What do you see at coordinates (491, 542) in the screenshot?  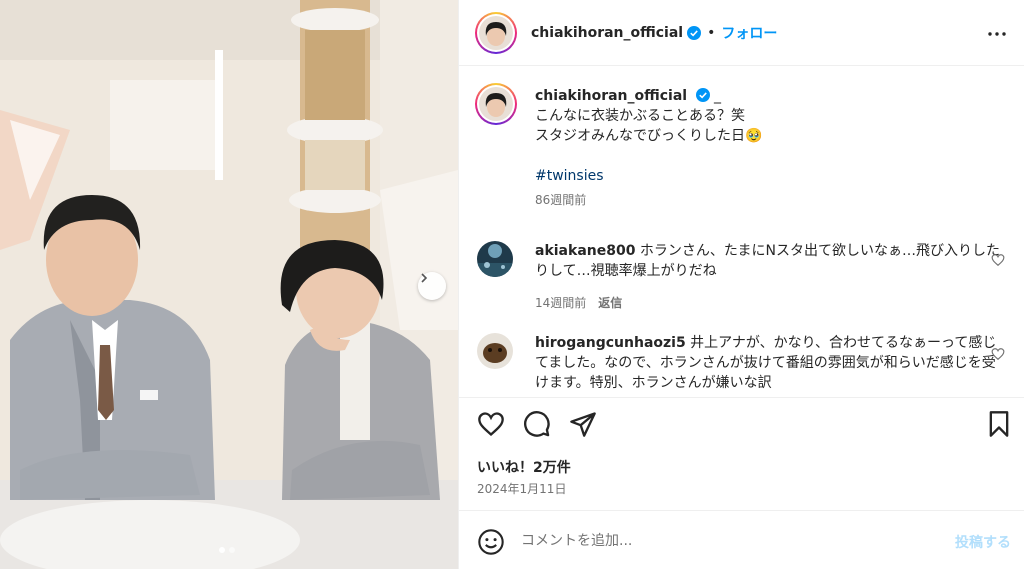 I see `emoji-icon` at bounding box center [491, 542].